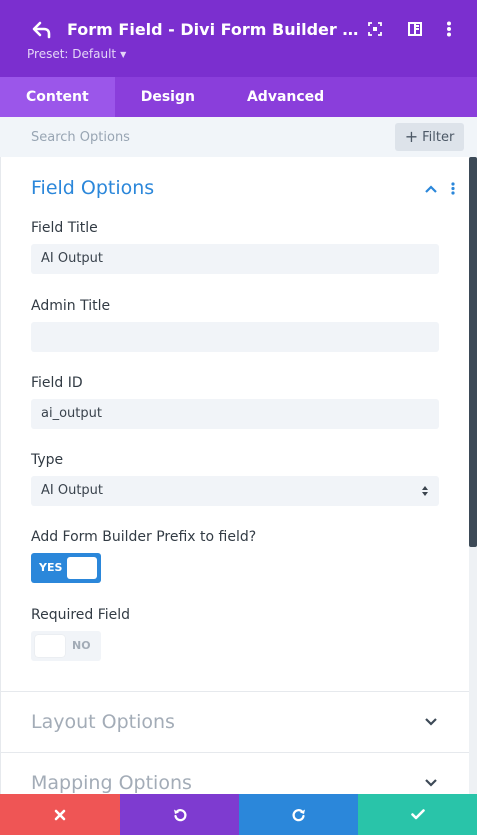  I want to click on check-icon, so click(417, 814).